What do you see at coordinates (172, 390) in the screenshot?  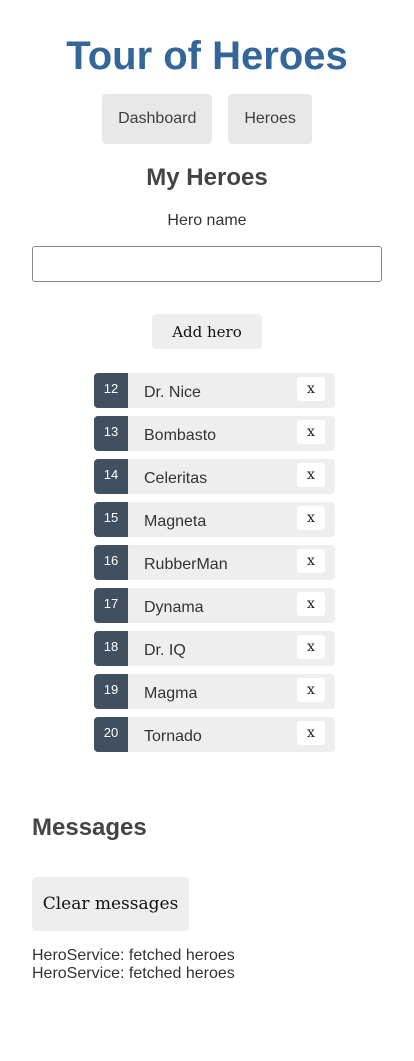 I see `hero-name: Dr. Nice` at bounding box center [172, 390].